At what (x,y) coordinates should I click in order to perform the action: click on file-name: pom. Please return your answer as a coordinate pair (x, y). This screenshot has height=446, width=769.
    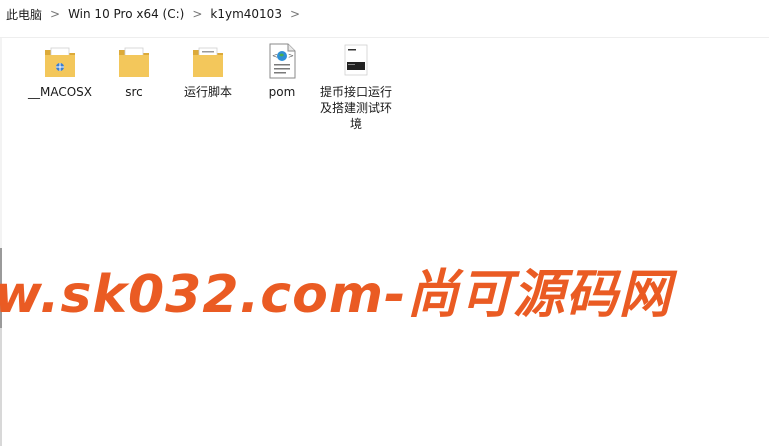
    Looking at the image, I should click on (282, 92).